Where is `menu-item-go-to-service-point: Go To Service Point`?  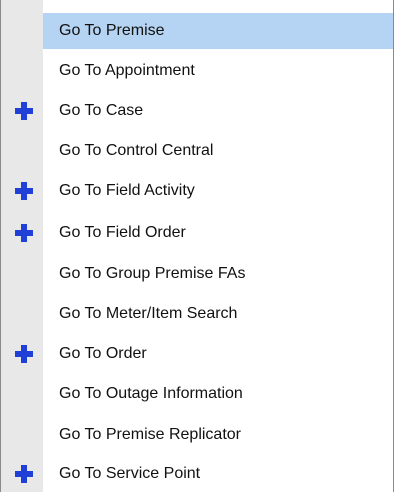
menu-item-go-to-service-point: Go To Service Point is located at coordinates (197, 474).